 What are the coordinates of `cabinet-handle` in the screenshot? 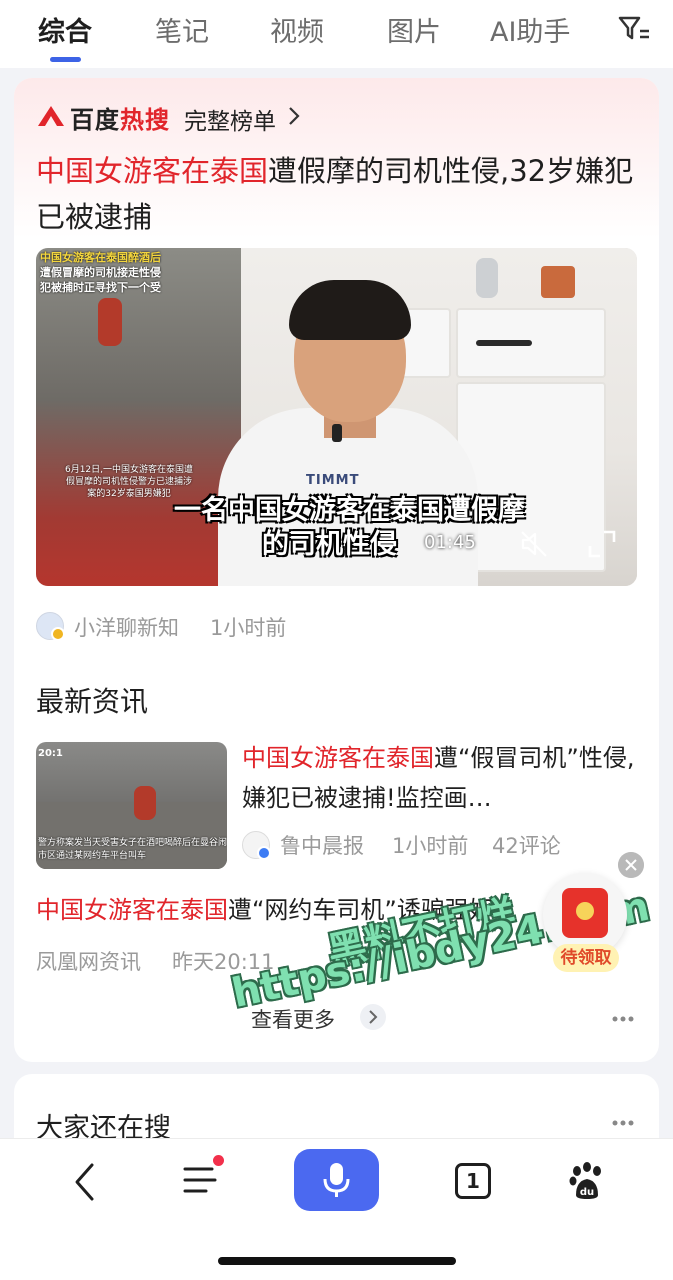 It's located at (504, 343).